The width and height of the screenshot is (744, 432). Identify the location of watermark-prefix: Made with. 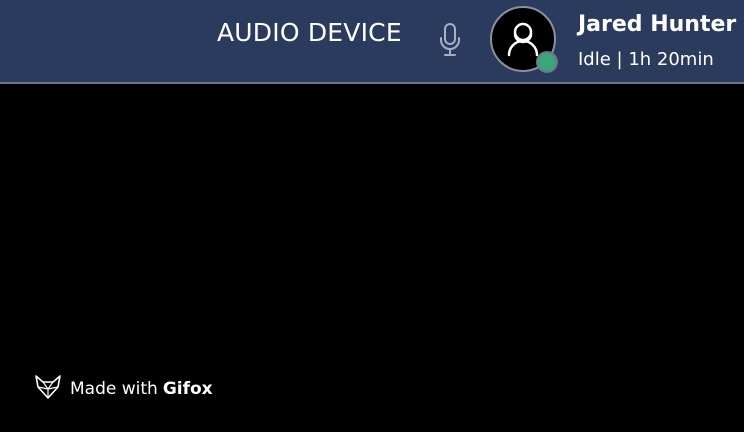
(114, 389).